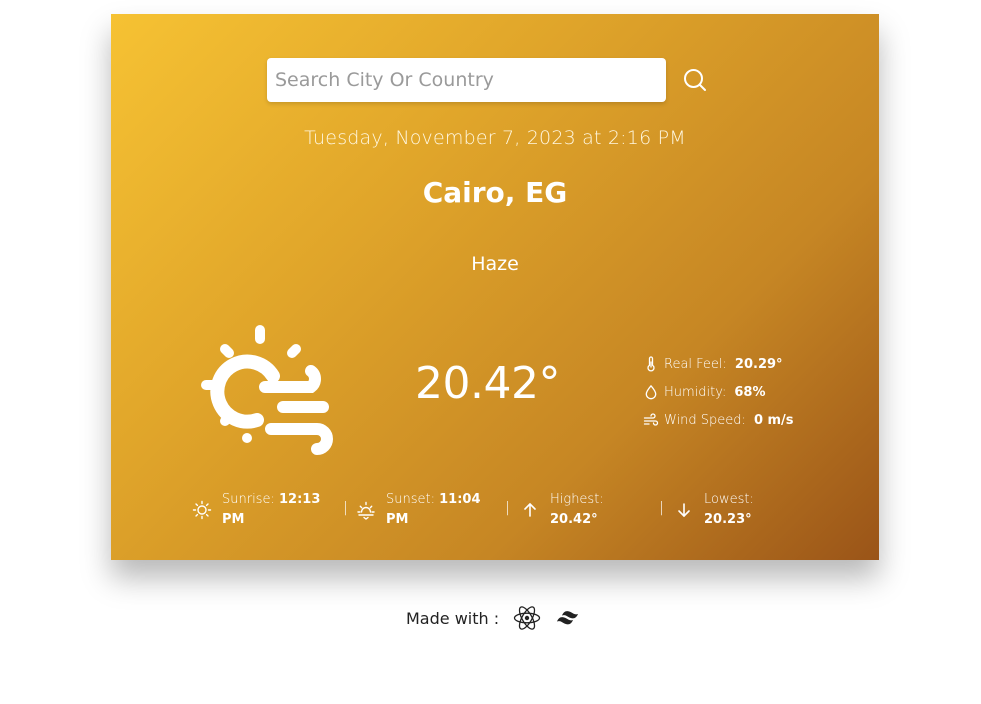 Image resolution: width=981 pixels, height=704 pixels. What do you see at coordinates (530, 510) in the screenshot?
I see `arrow-up-icon` at bounding box center [530, 510].